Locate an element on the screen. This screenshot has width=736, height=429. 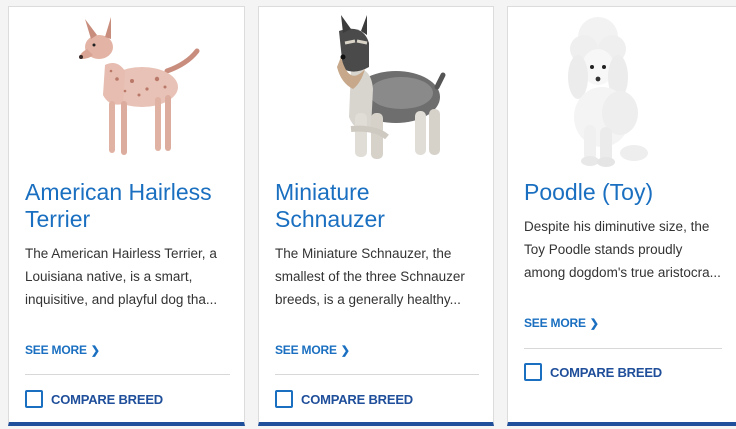
breed-name-link: American Hairless Terrier is located at coordinates (128, 206).